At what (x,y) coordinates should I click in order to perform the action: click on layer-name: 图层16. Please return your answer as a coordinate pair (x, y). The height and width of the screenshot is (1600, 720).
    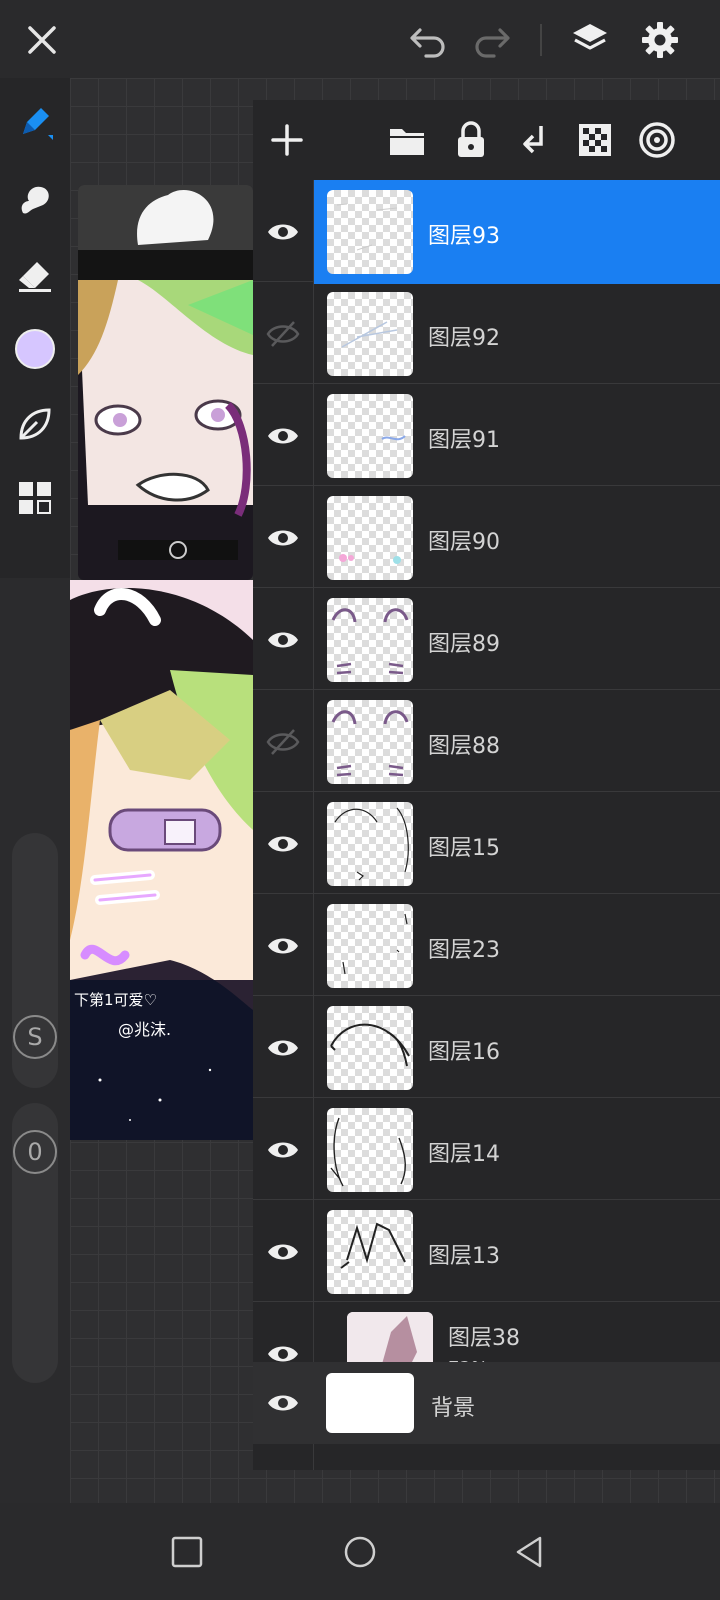
    Looking at the image, I should click on (464, 1052).